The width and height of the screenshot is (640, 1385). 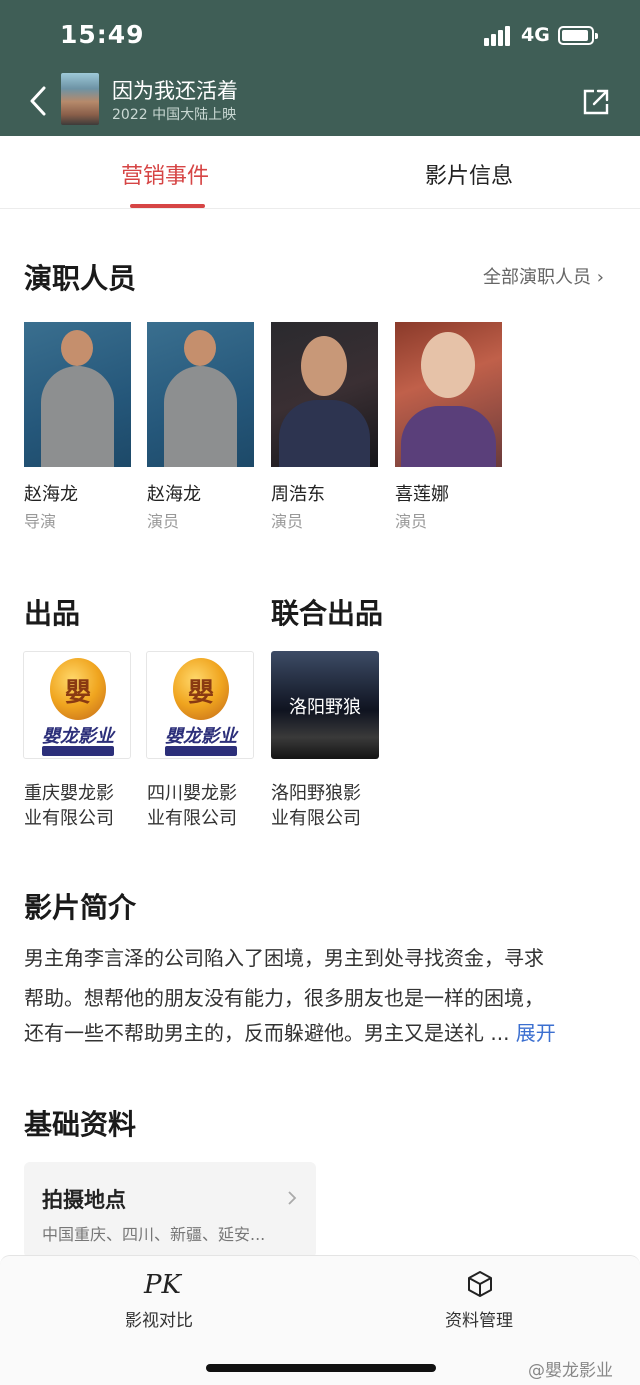 What do you see at coordinates (298, 494) in the screenshot?
I see `cast-name: 周浩东` at bounding box center [298, 494].